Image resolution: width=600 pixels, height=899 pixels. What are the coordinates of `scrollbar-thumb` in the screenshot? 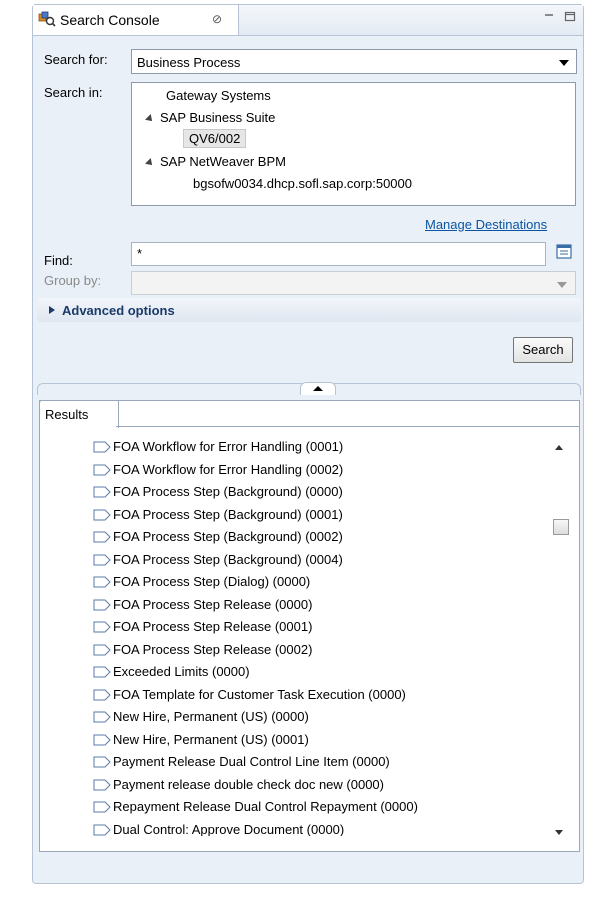 It's located at (561, 527).